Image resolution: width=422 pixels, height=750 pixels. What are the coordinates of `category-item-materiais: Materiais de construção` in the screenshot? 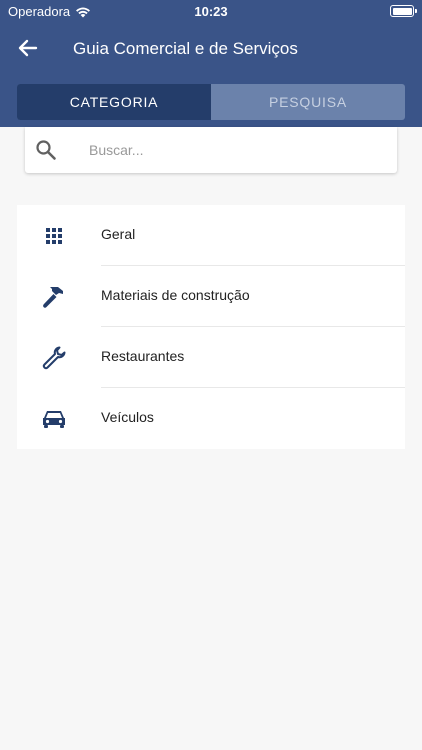 It's located at (211, 296).